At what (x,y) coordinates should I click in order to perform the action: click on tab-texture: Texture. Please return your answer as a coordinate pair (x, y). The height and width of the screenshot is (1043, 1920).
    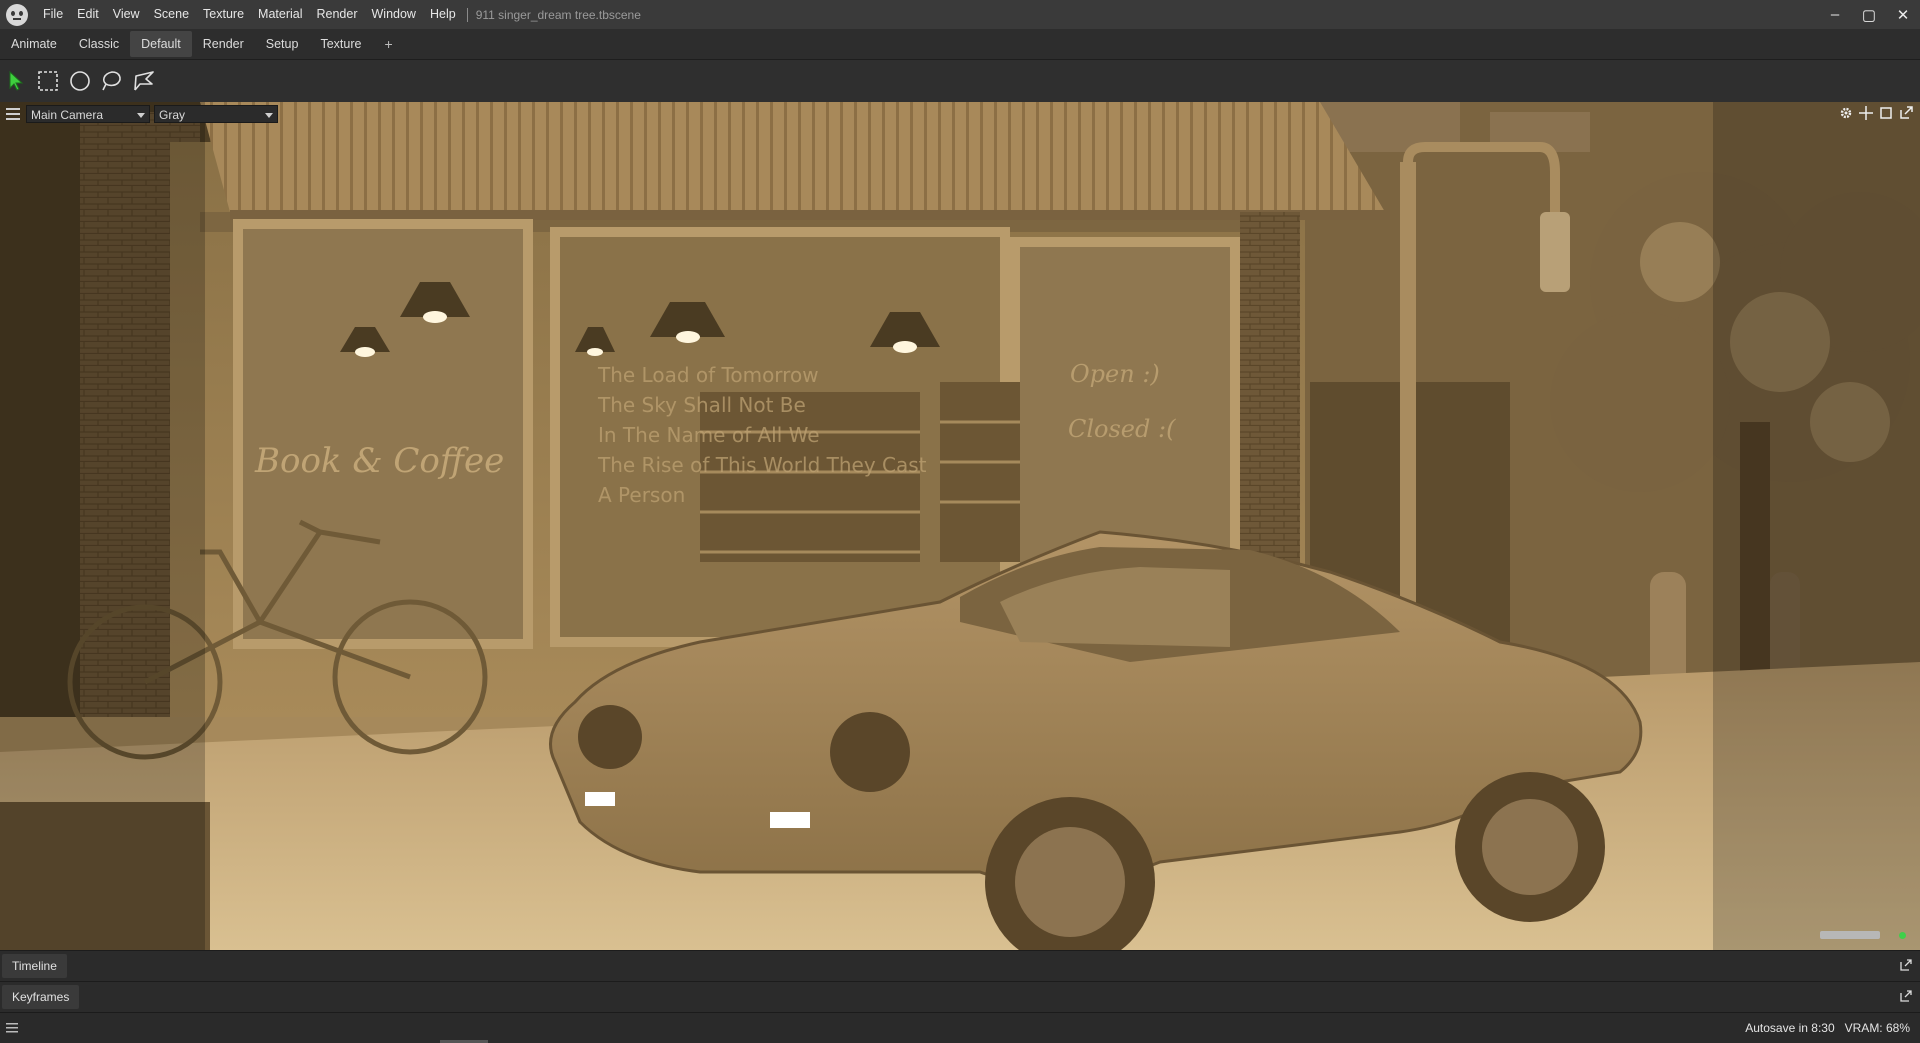
    Looking at the image, I should click on (340, 44).